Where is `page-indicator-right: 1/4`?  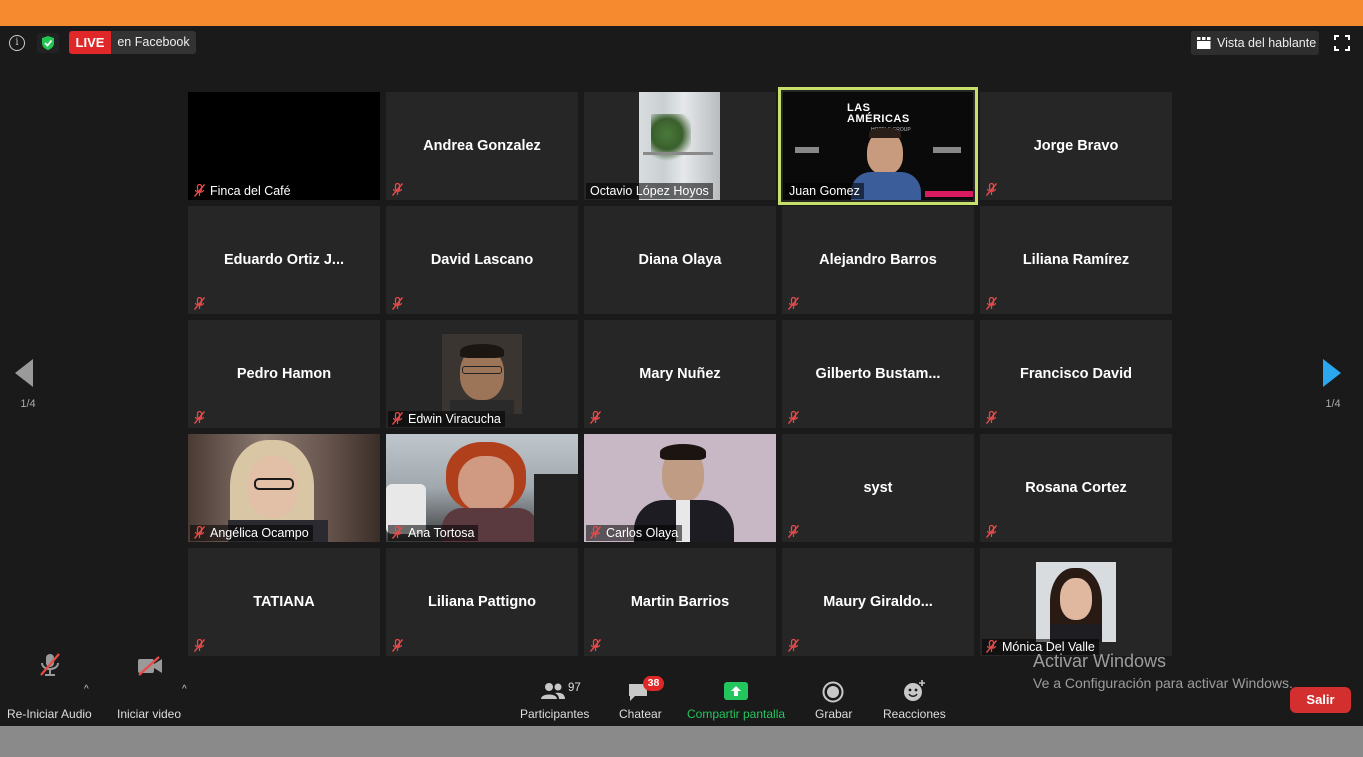
page-indicator-right: 1/4 is located at coordinates (1333, 404).